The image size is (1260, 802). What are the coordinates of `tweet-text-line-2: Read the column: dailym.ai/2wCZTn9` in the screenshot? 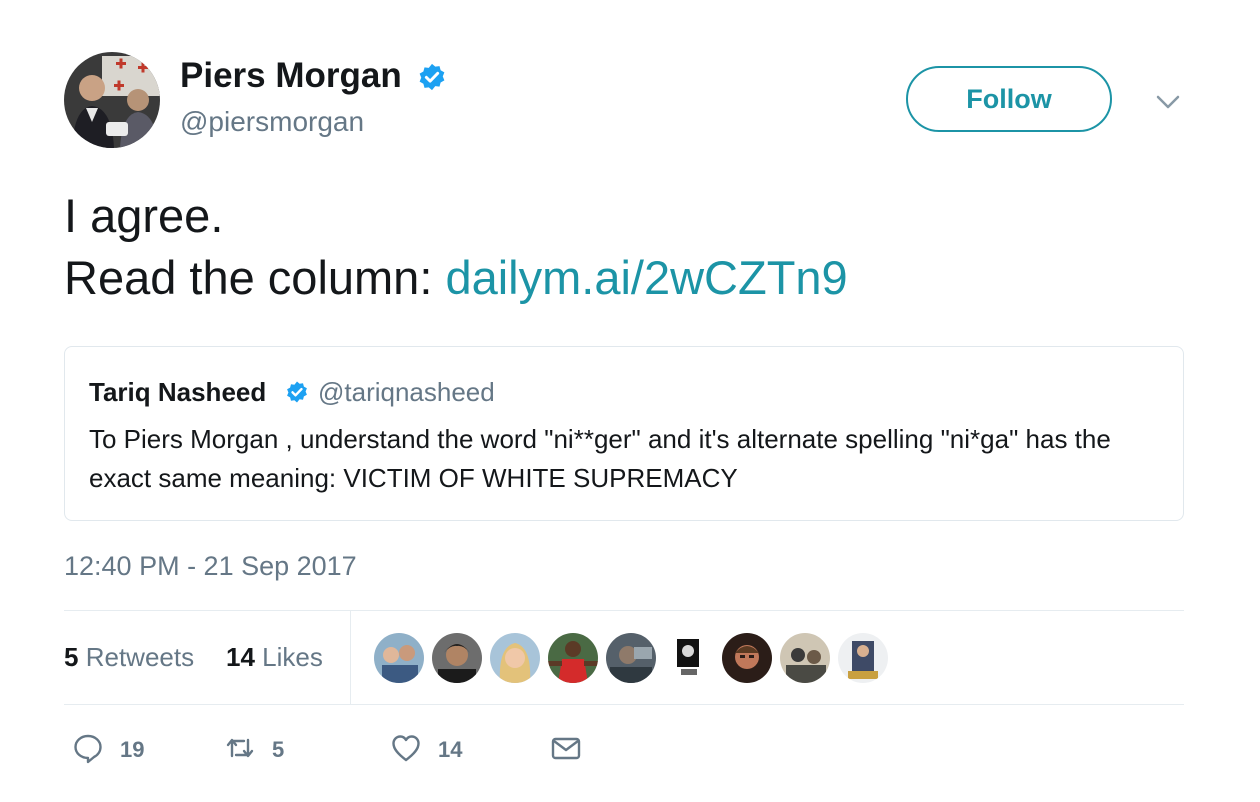 It's located at (456, 278).